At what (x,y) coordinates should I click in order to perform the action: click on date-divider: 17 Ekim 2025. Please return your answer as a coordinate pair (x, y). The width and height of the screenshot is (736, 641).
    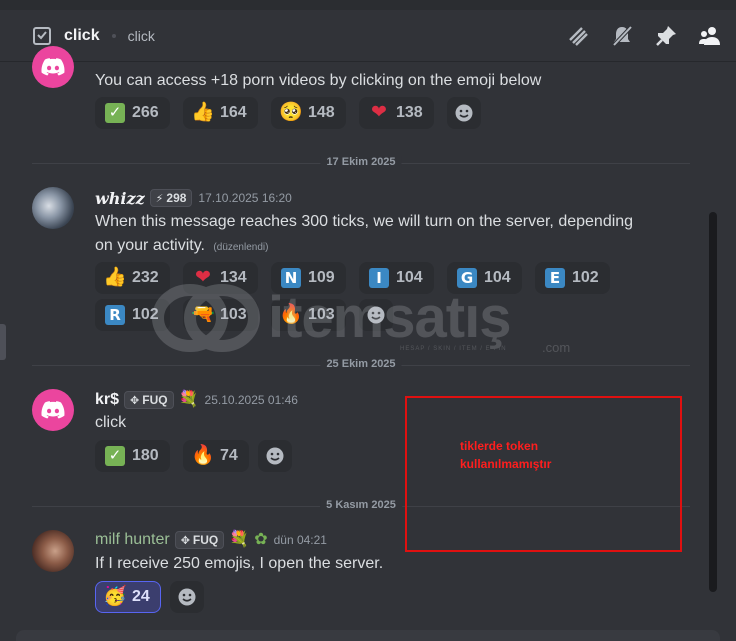
    Looking at the image, I should click on (361, 162).